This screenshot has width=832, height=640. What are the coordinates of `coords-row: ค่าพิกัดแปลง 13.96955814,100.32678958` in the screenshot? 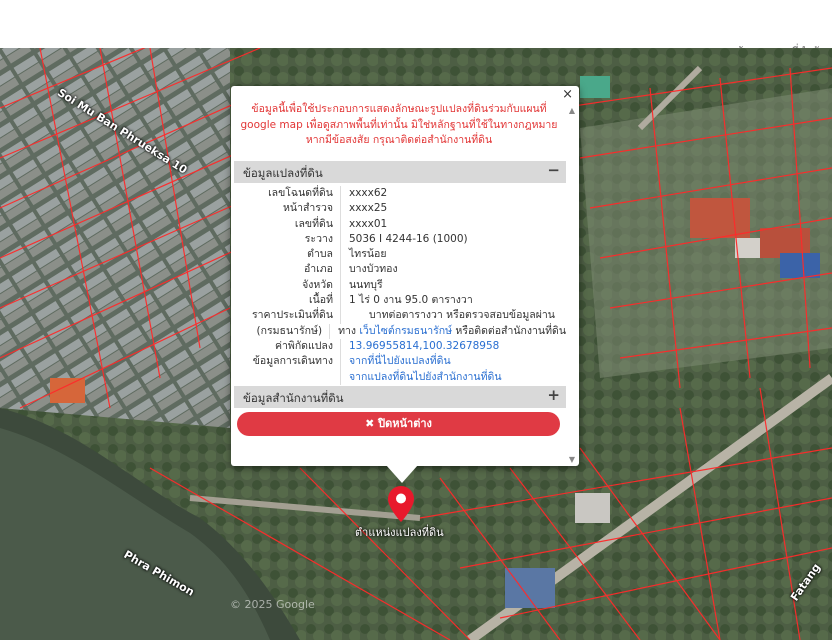 It's located at (400, 346).